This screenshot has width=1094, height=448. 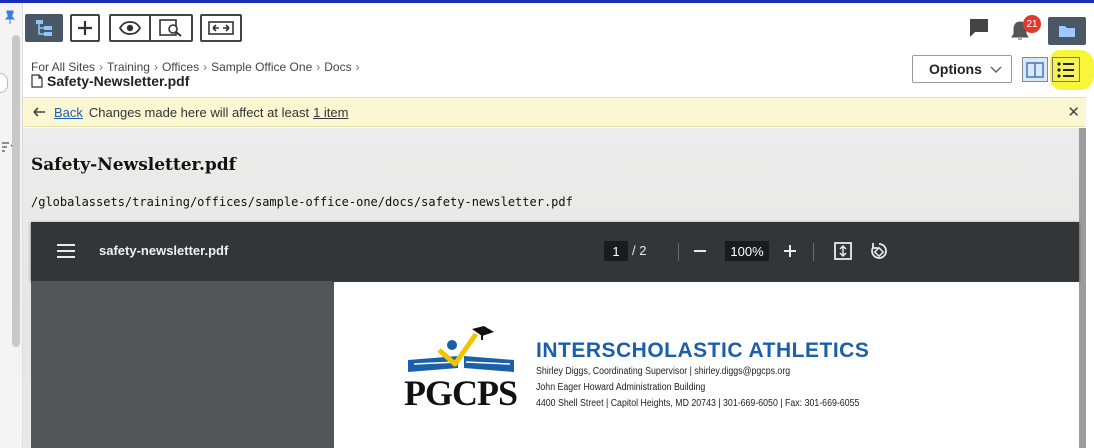 I want to click on tree-view-button, so click(x=44, y=28).